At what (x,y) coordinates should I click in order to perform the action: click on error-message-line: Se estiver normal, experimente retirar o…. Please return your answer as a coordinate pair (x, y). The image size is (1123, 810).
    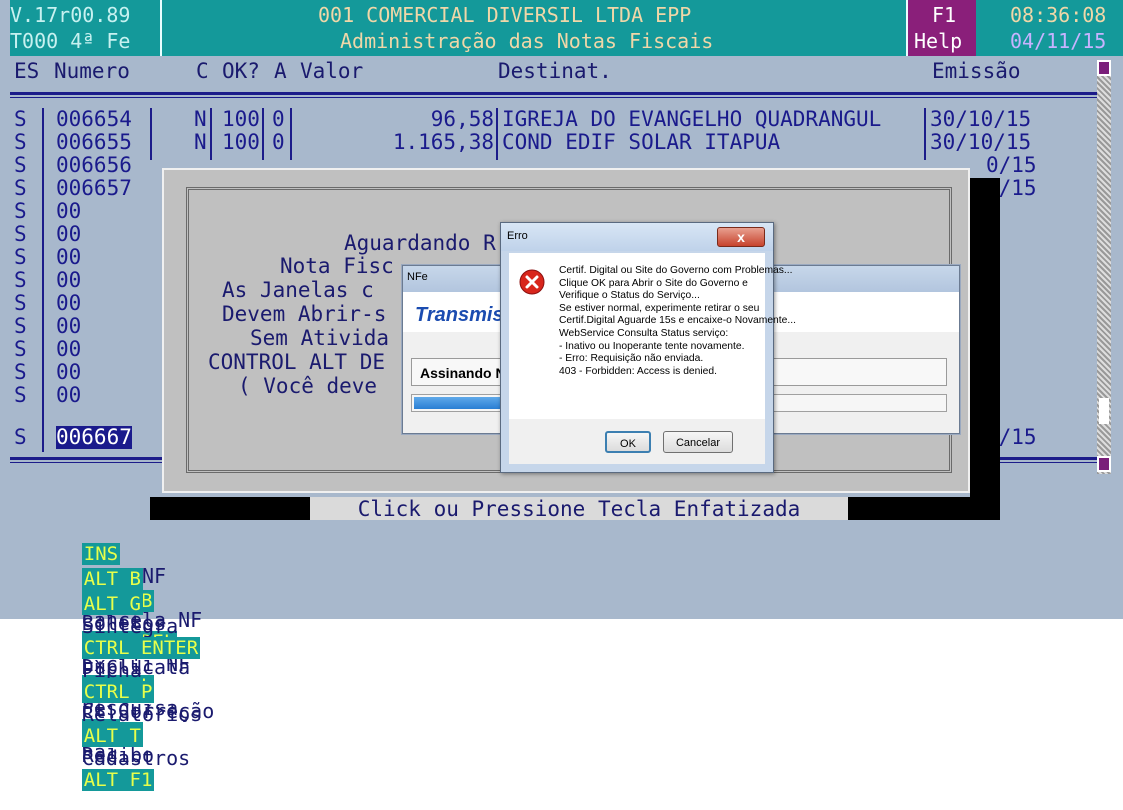
    Looking at the image, I should click on (659, 308).